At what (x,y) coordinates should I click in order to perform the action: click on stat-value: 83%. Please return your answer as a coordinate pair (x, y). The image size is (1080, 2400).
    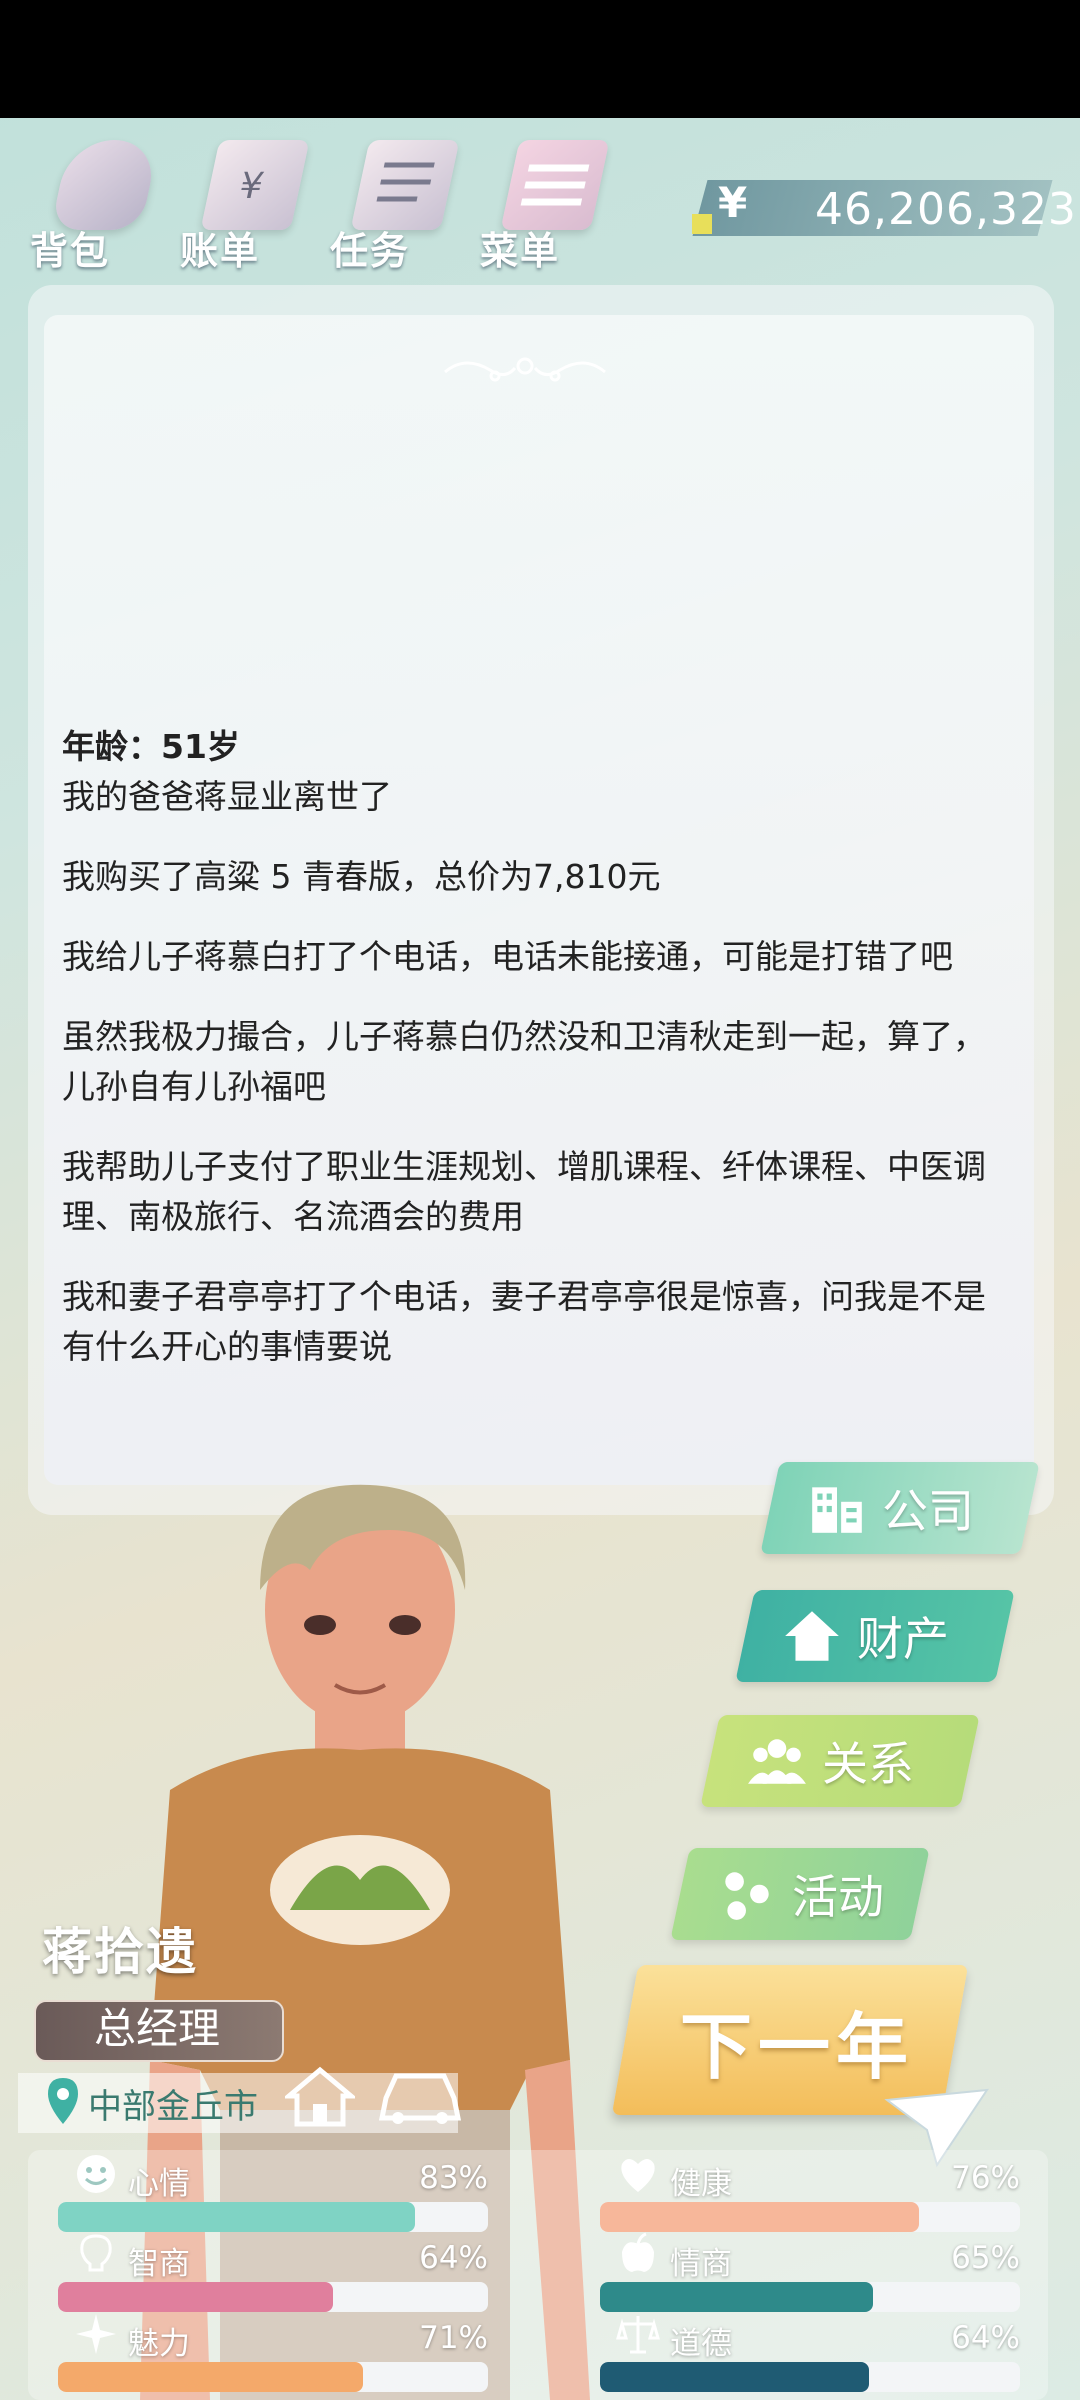
    Looking at the image, I should click on (453, 2178).